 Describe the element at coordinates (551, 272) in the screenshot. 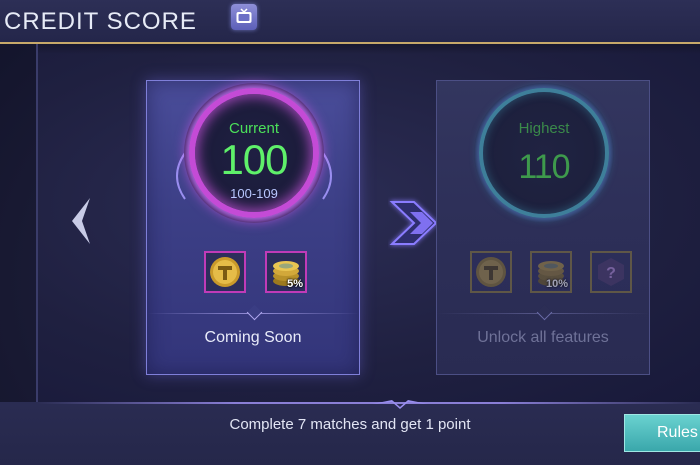

I see `feature-coin-stack-locked: 10%` at that location.